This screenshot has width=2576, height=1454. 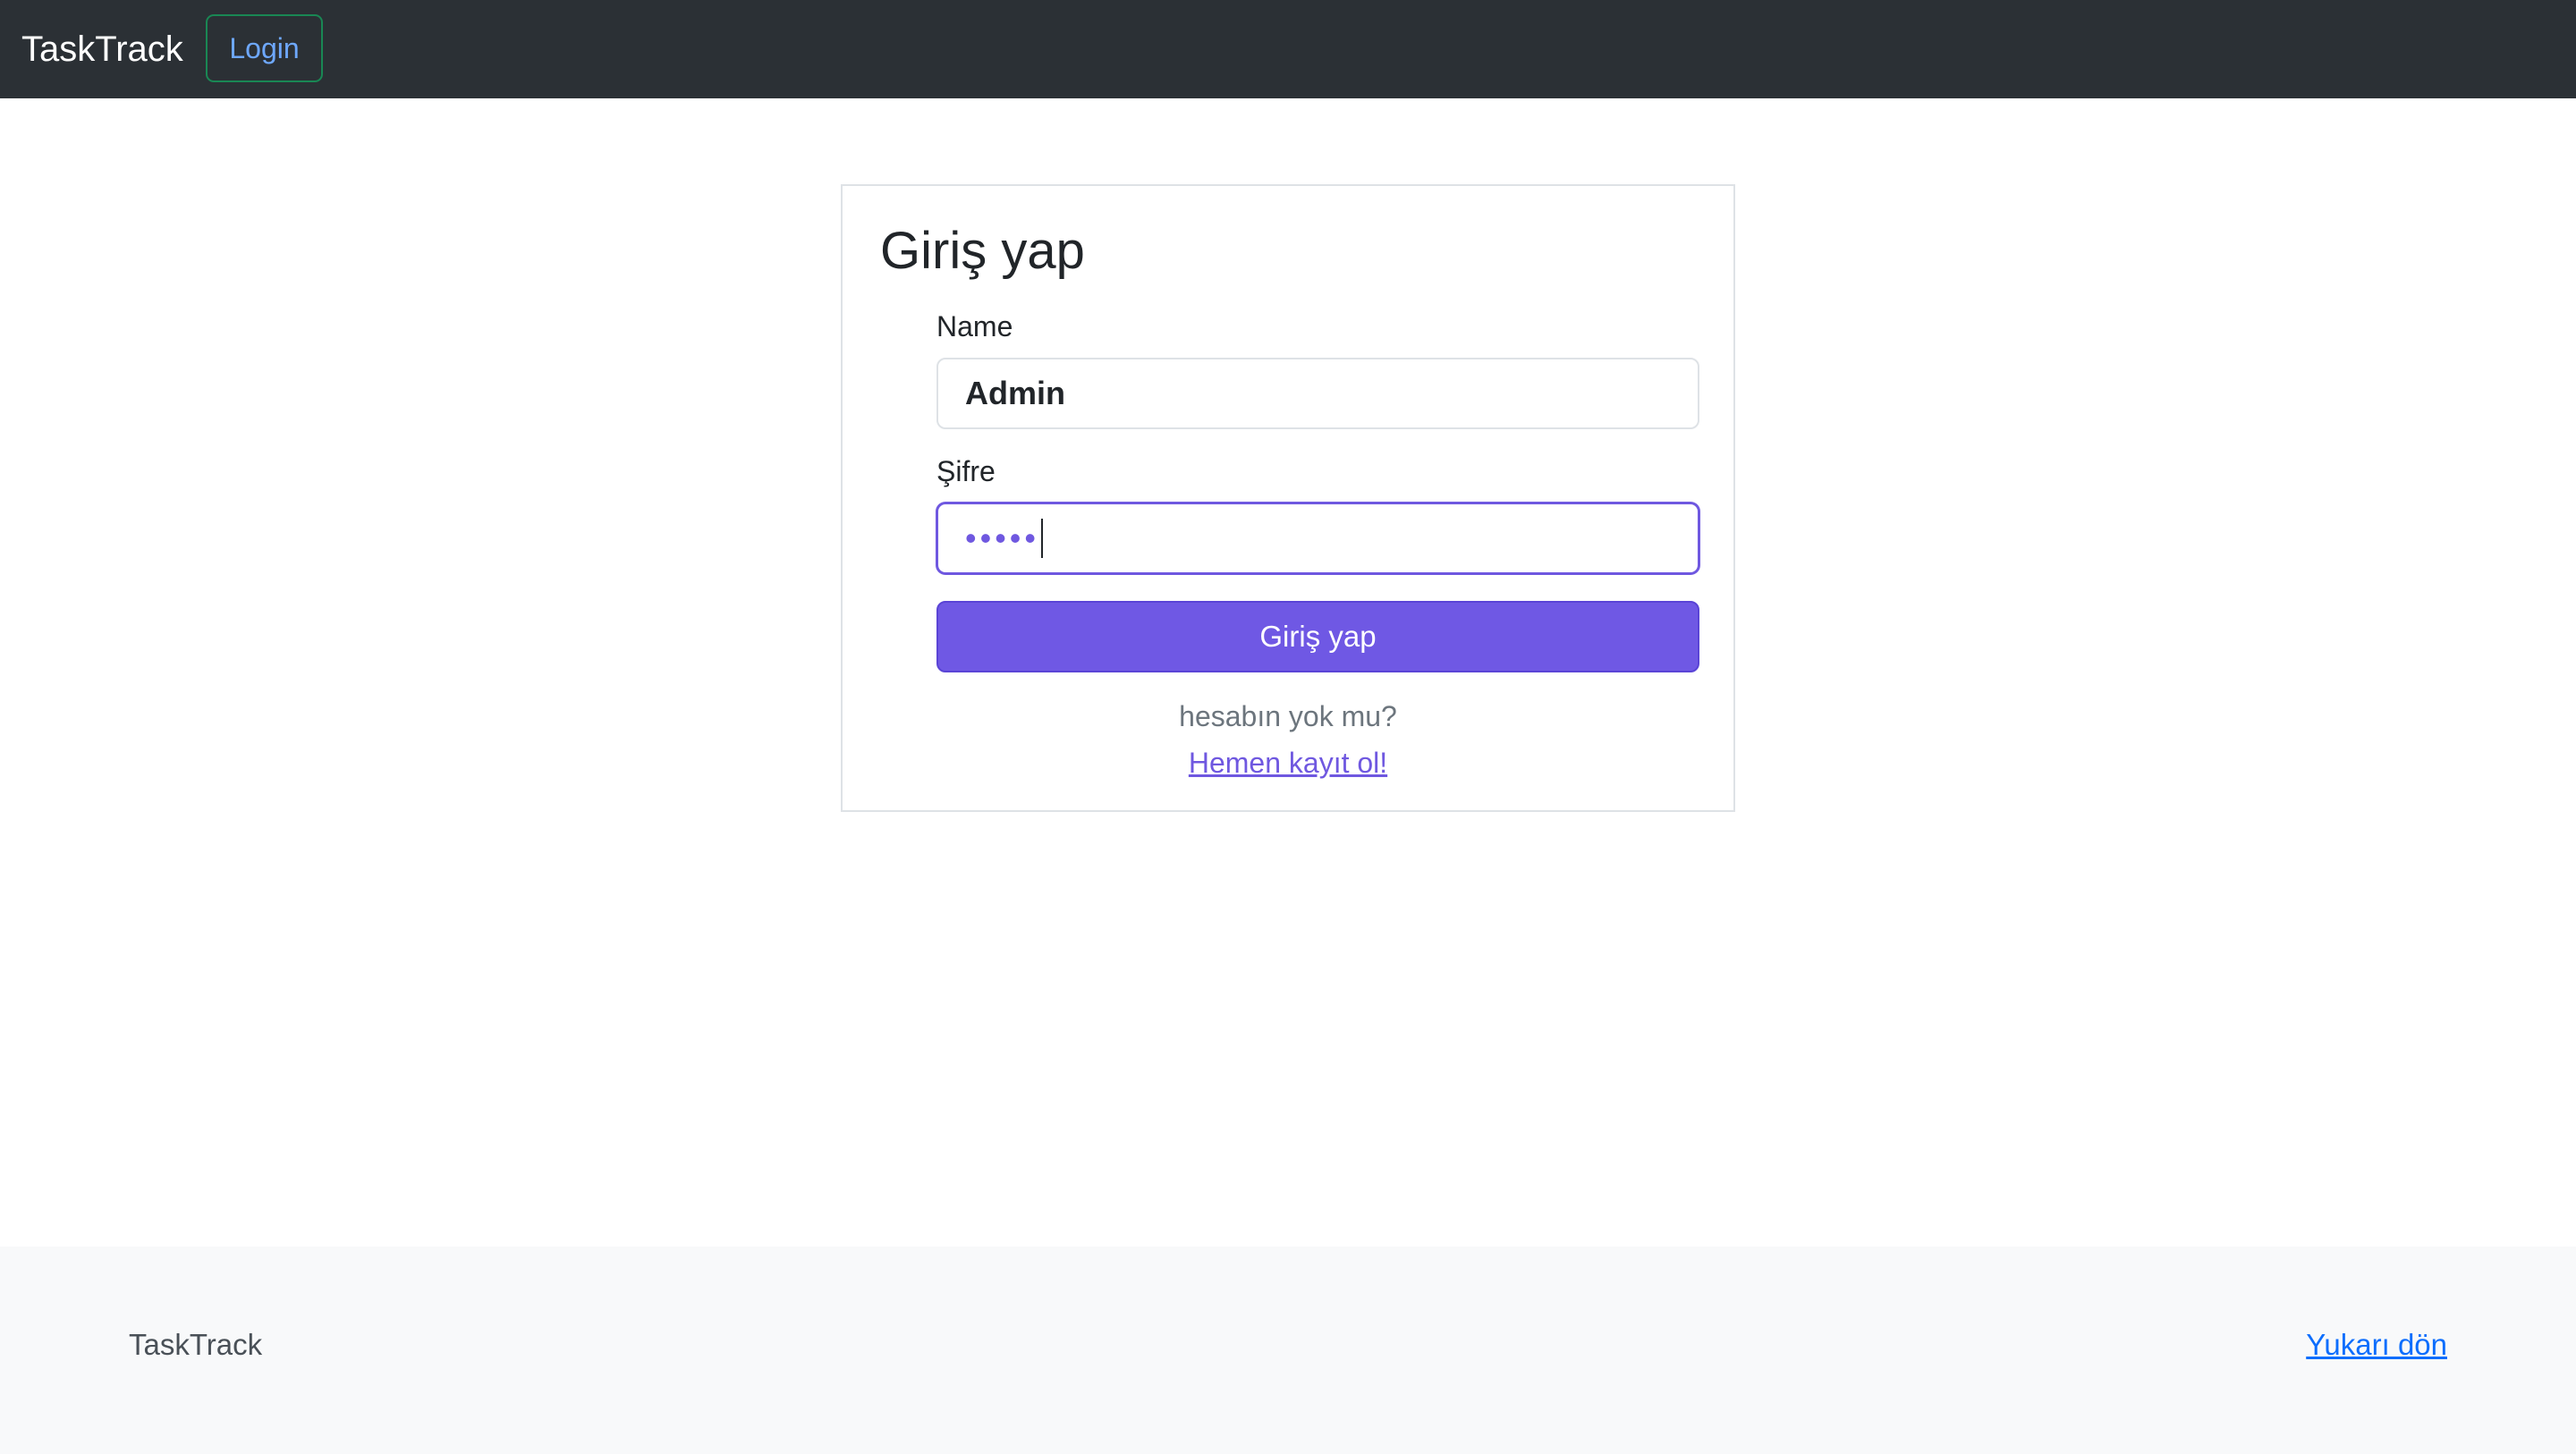 I want to click on back-to-top-link: Yukarı dön, so click(x=2376, y=1345).